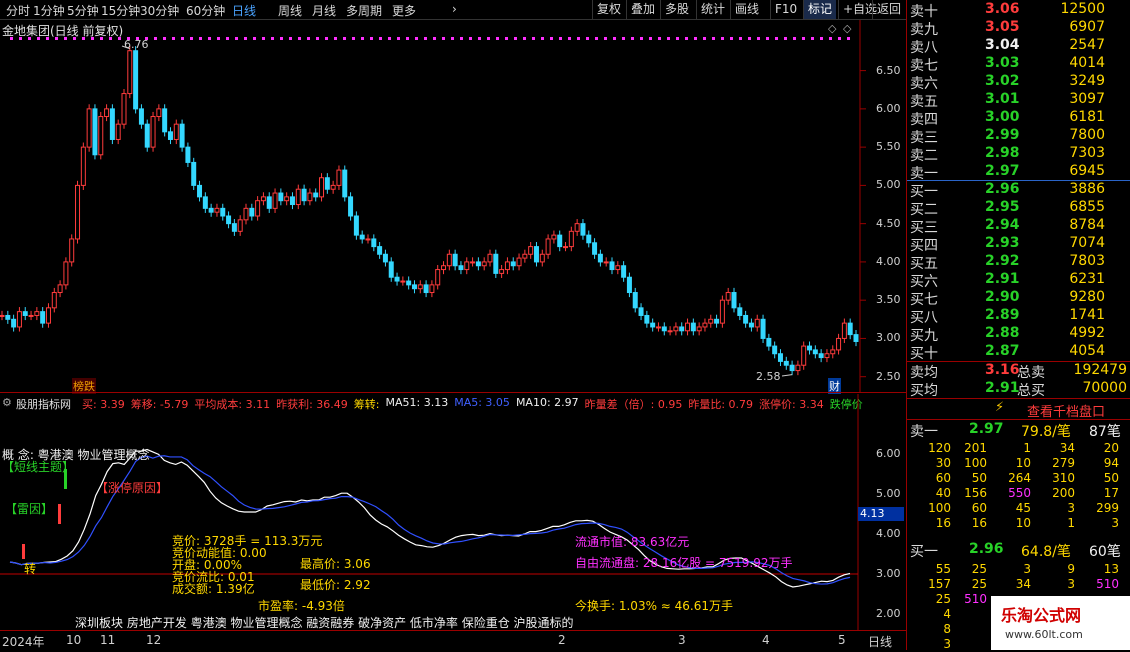 The height and width of the screenshot is (652, 1130). Describe the element at coordinates (979, 508) in the screenshot. I see `queue-cell: 60` at that location.